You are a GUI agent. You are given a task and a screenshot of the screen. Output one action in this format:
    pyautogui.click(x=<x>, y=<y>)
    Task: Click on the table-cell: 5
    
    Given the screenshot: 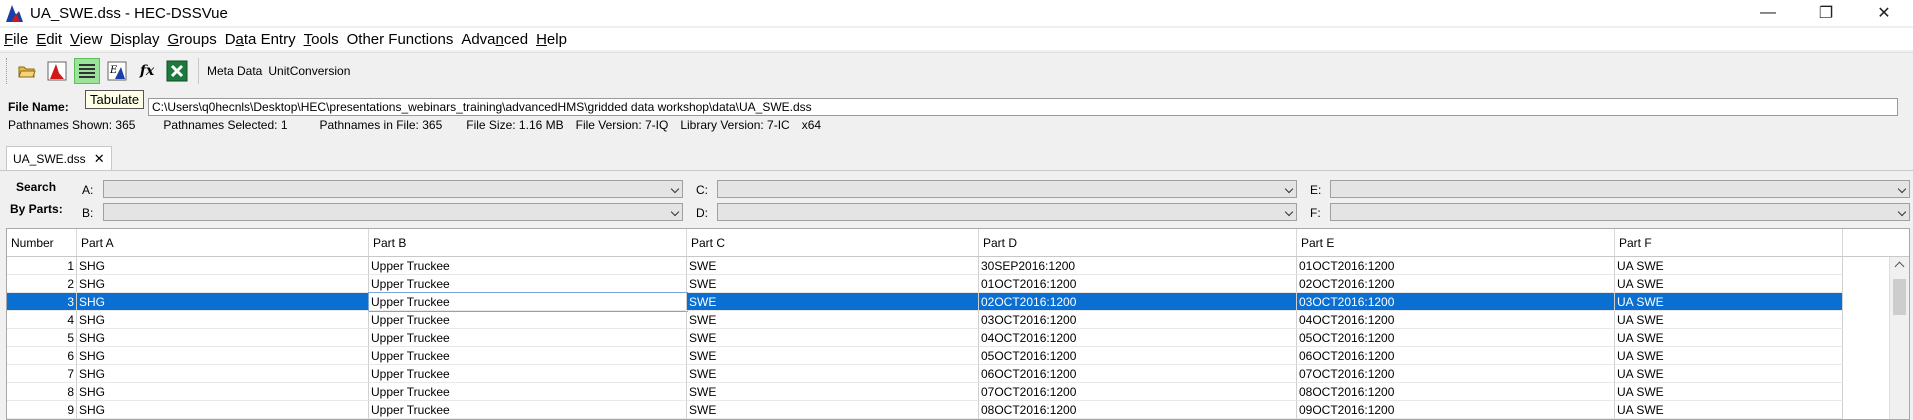 What is the action you would take?
    pyautogui.click(x=42, y=338)
    